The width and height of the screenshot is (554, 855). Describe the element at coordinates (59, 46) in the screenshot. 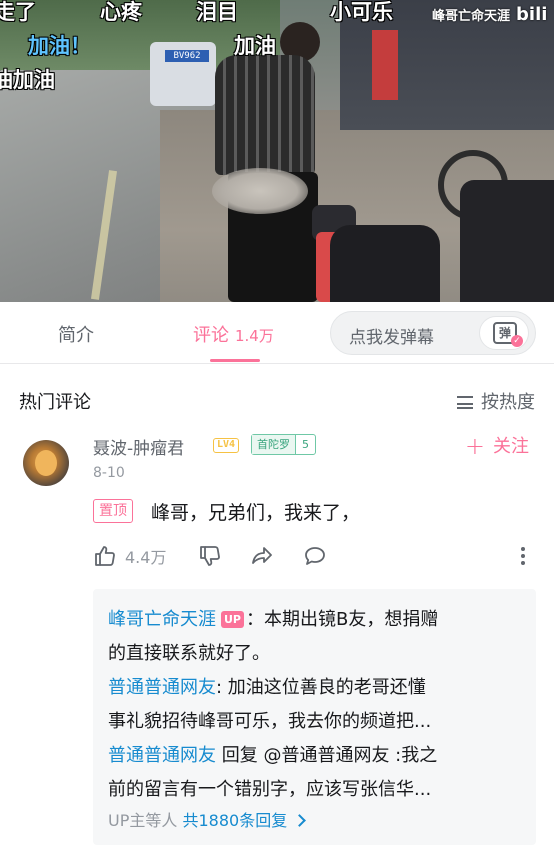

I see `danmaku-comment: 加油！` at that location.